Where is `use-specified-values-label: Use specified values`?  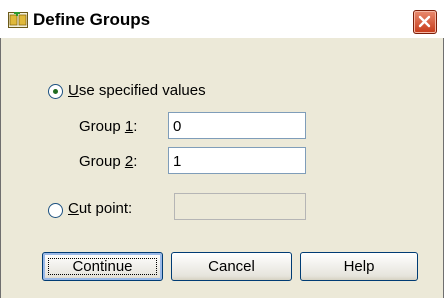 use-specified-values-label: Use specified values is located at coordinates (137, 90).